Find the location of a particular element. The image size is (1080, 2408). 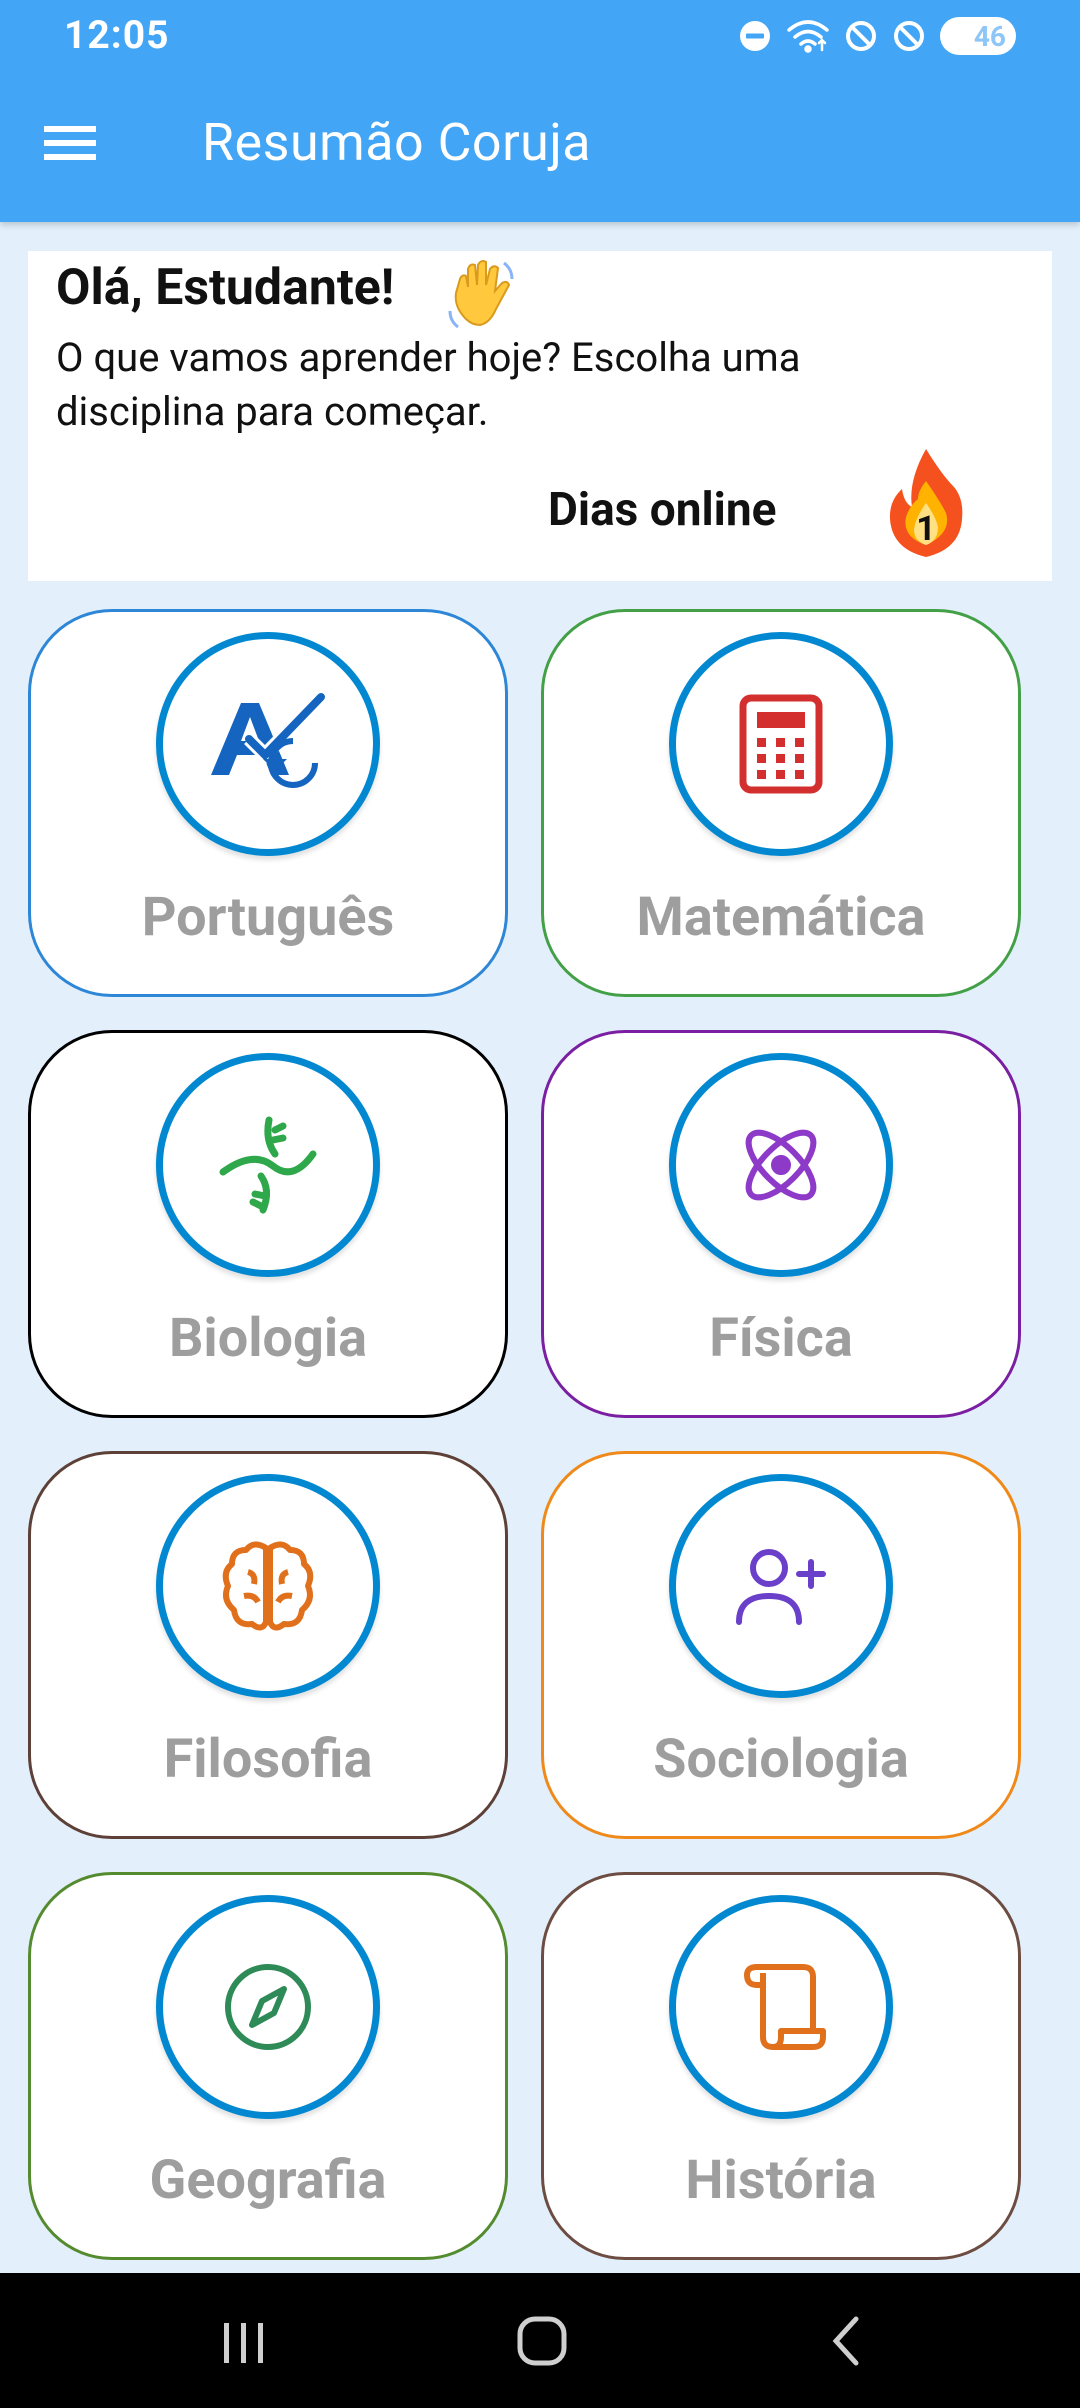

back-icon is located at coordinates (845, 2341).